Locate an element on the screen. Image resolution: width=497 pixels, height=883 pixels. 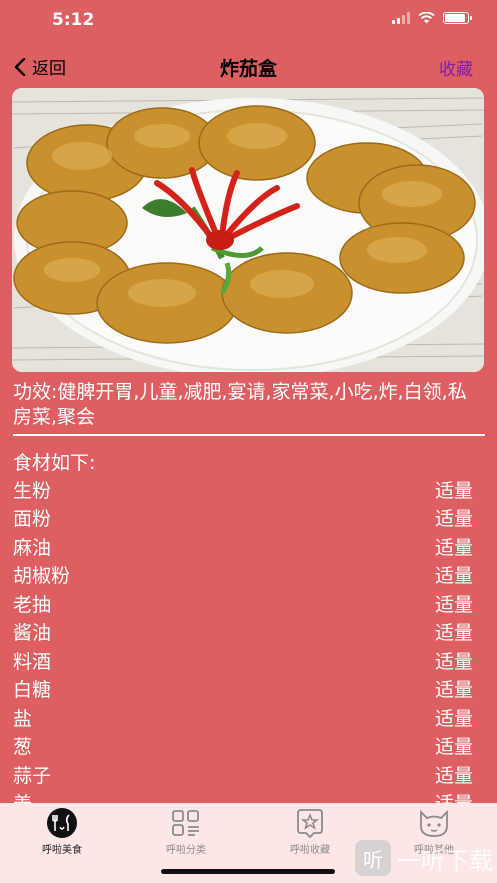
ingredient-row: 酱油 适量 is located at coordinates (243, 632).